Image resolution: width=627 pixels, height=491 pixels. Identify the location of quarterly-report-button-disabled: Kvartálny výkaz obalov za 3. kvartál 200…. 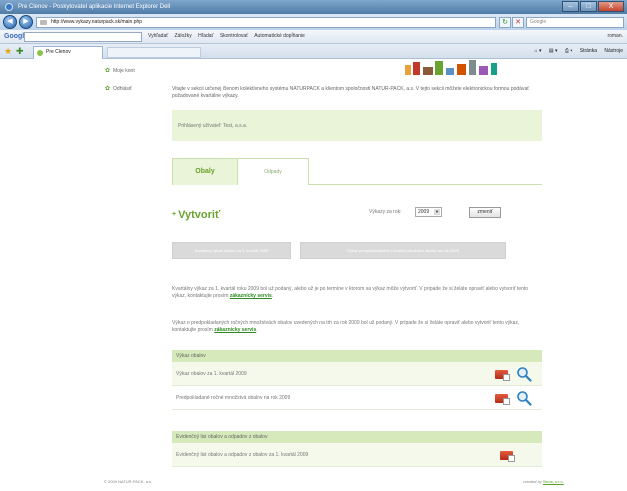
(231, 250).